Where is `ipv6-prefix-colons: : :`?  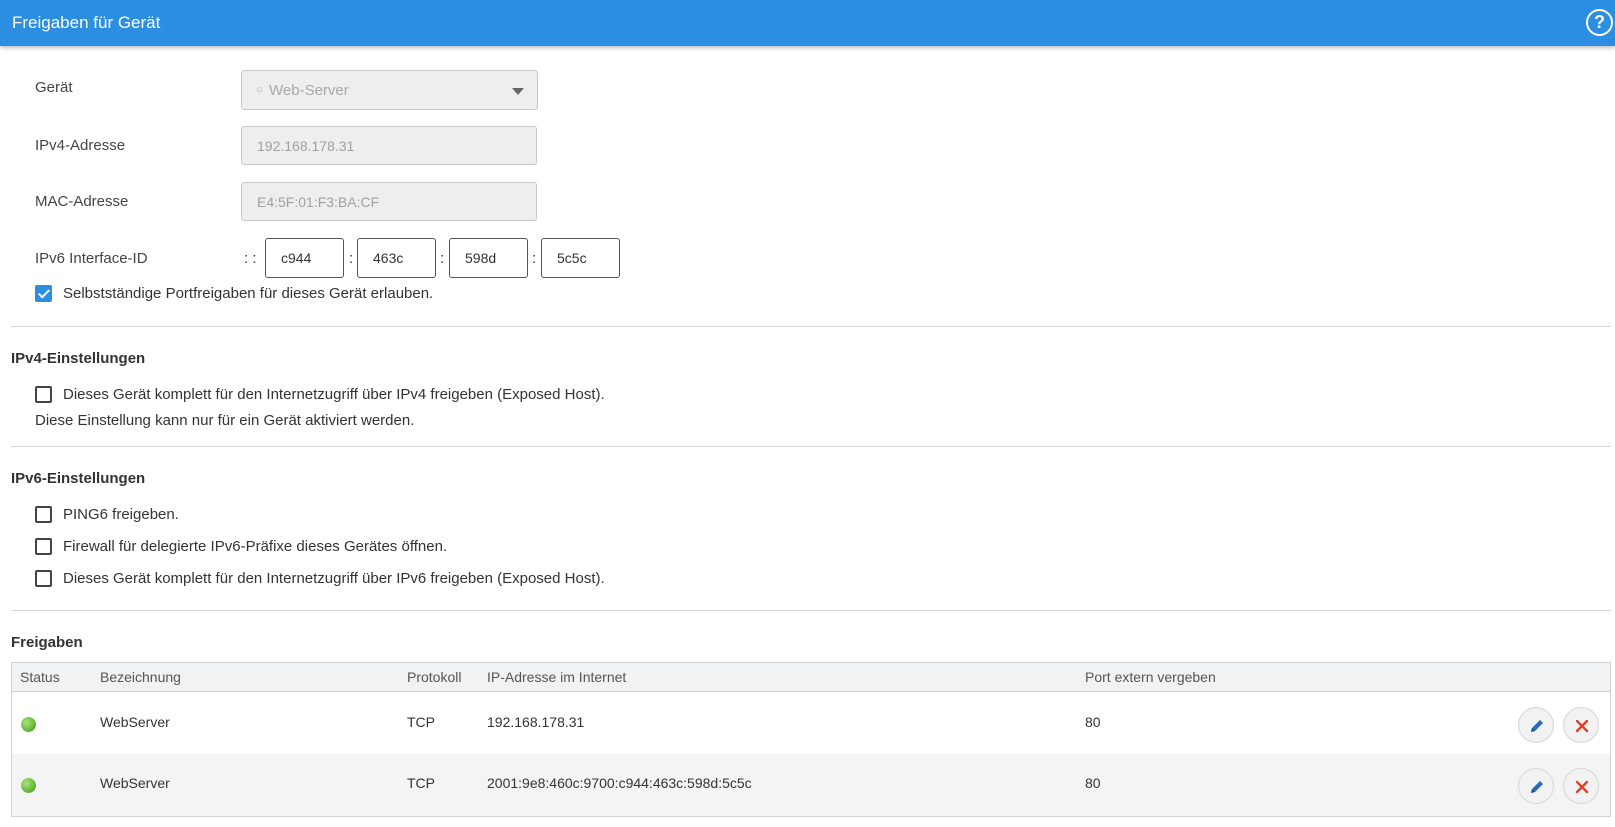
ipv6-prefix-colons: : : is located at coordinates (250, 258).